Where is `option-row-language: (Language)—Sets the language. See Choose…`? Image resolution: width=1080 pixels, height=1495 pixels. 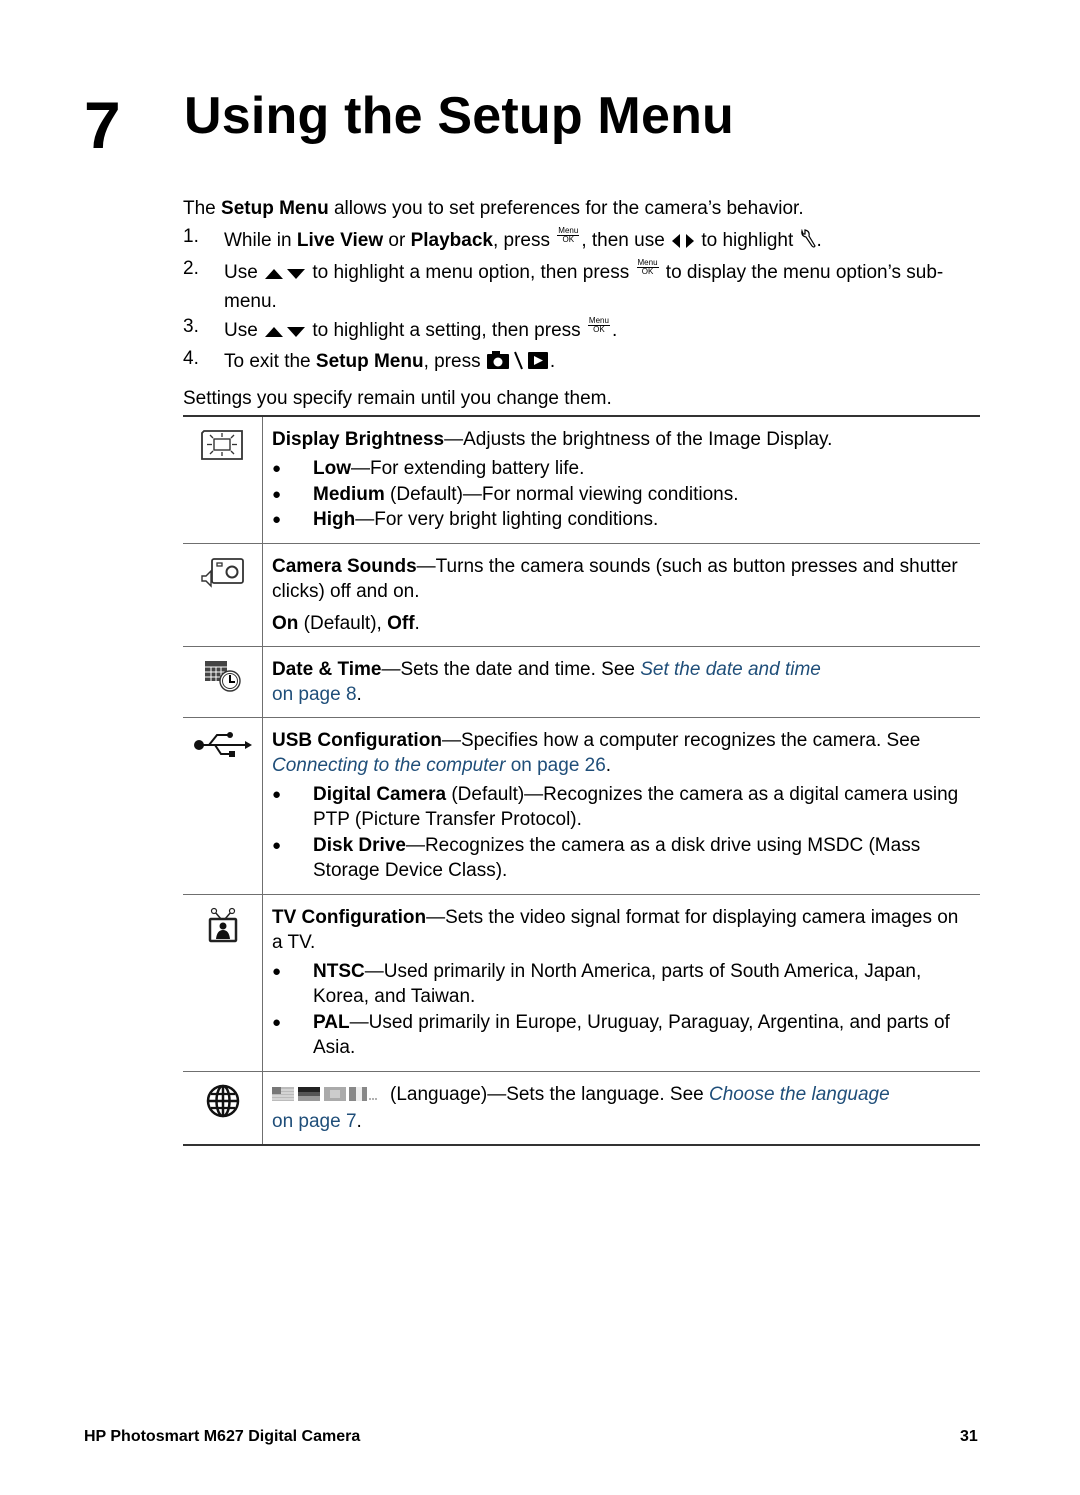 option-row-language: (Language)—Sets the language. See Choose… is located at coordinates (581, 1108).